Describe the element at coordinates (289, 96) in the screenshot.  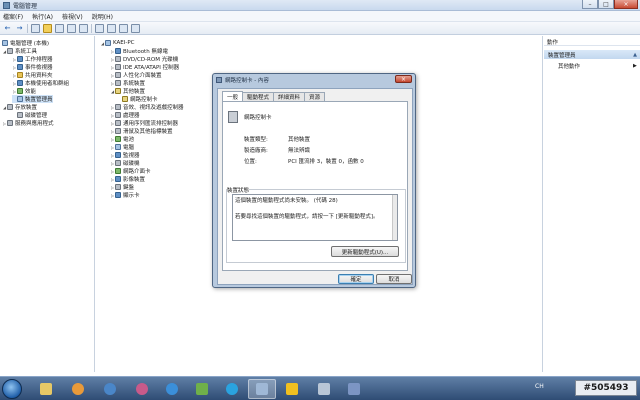
I see `tab-details: 詳細資料` at that location.